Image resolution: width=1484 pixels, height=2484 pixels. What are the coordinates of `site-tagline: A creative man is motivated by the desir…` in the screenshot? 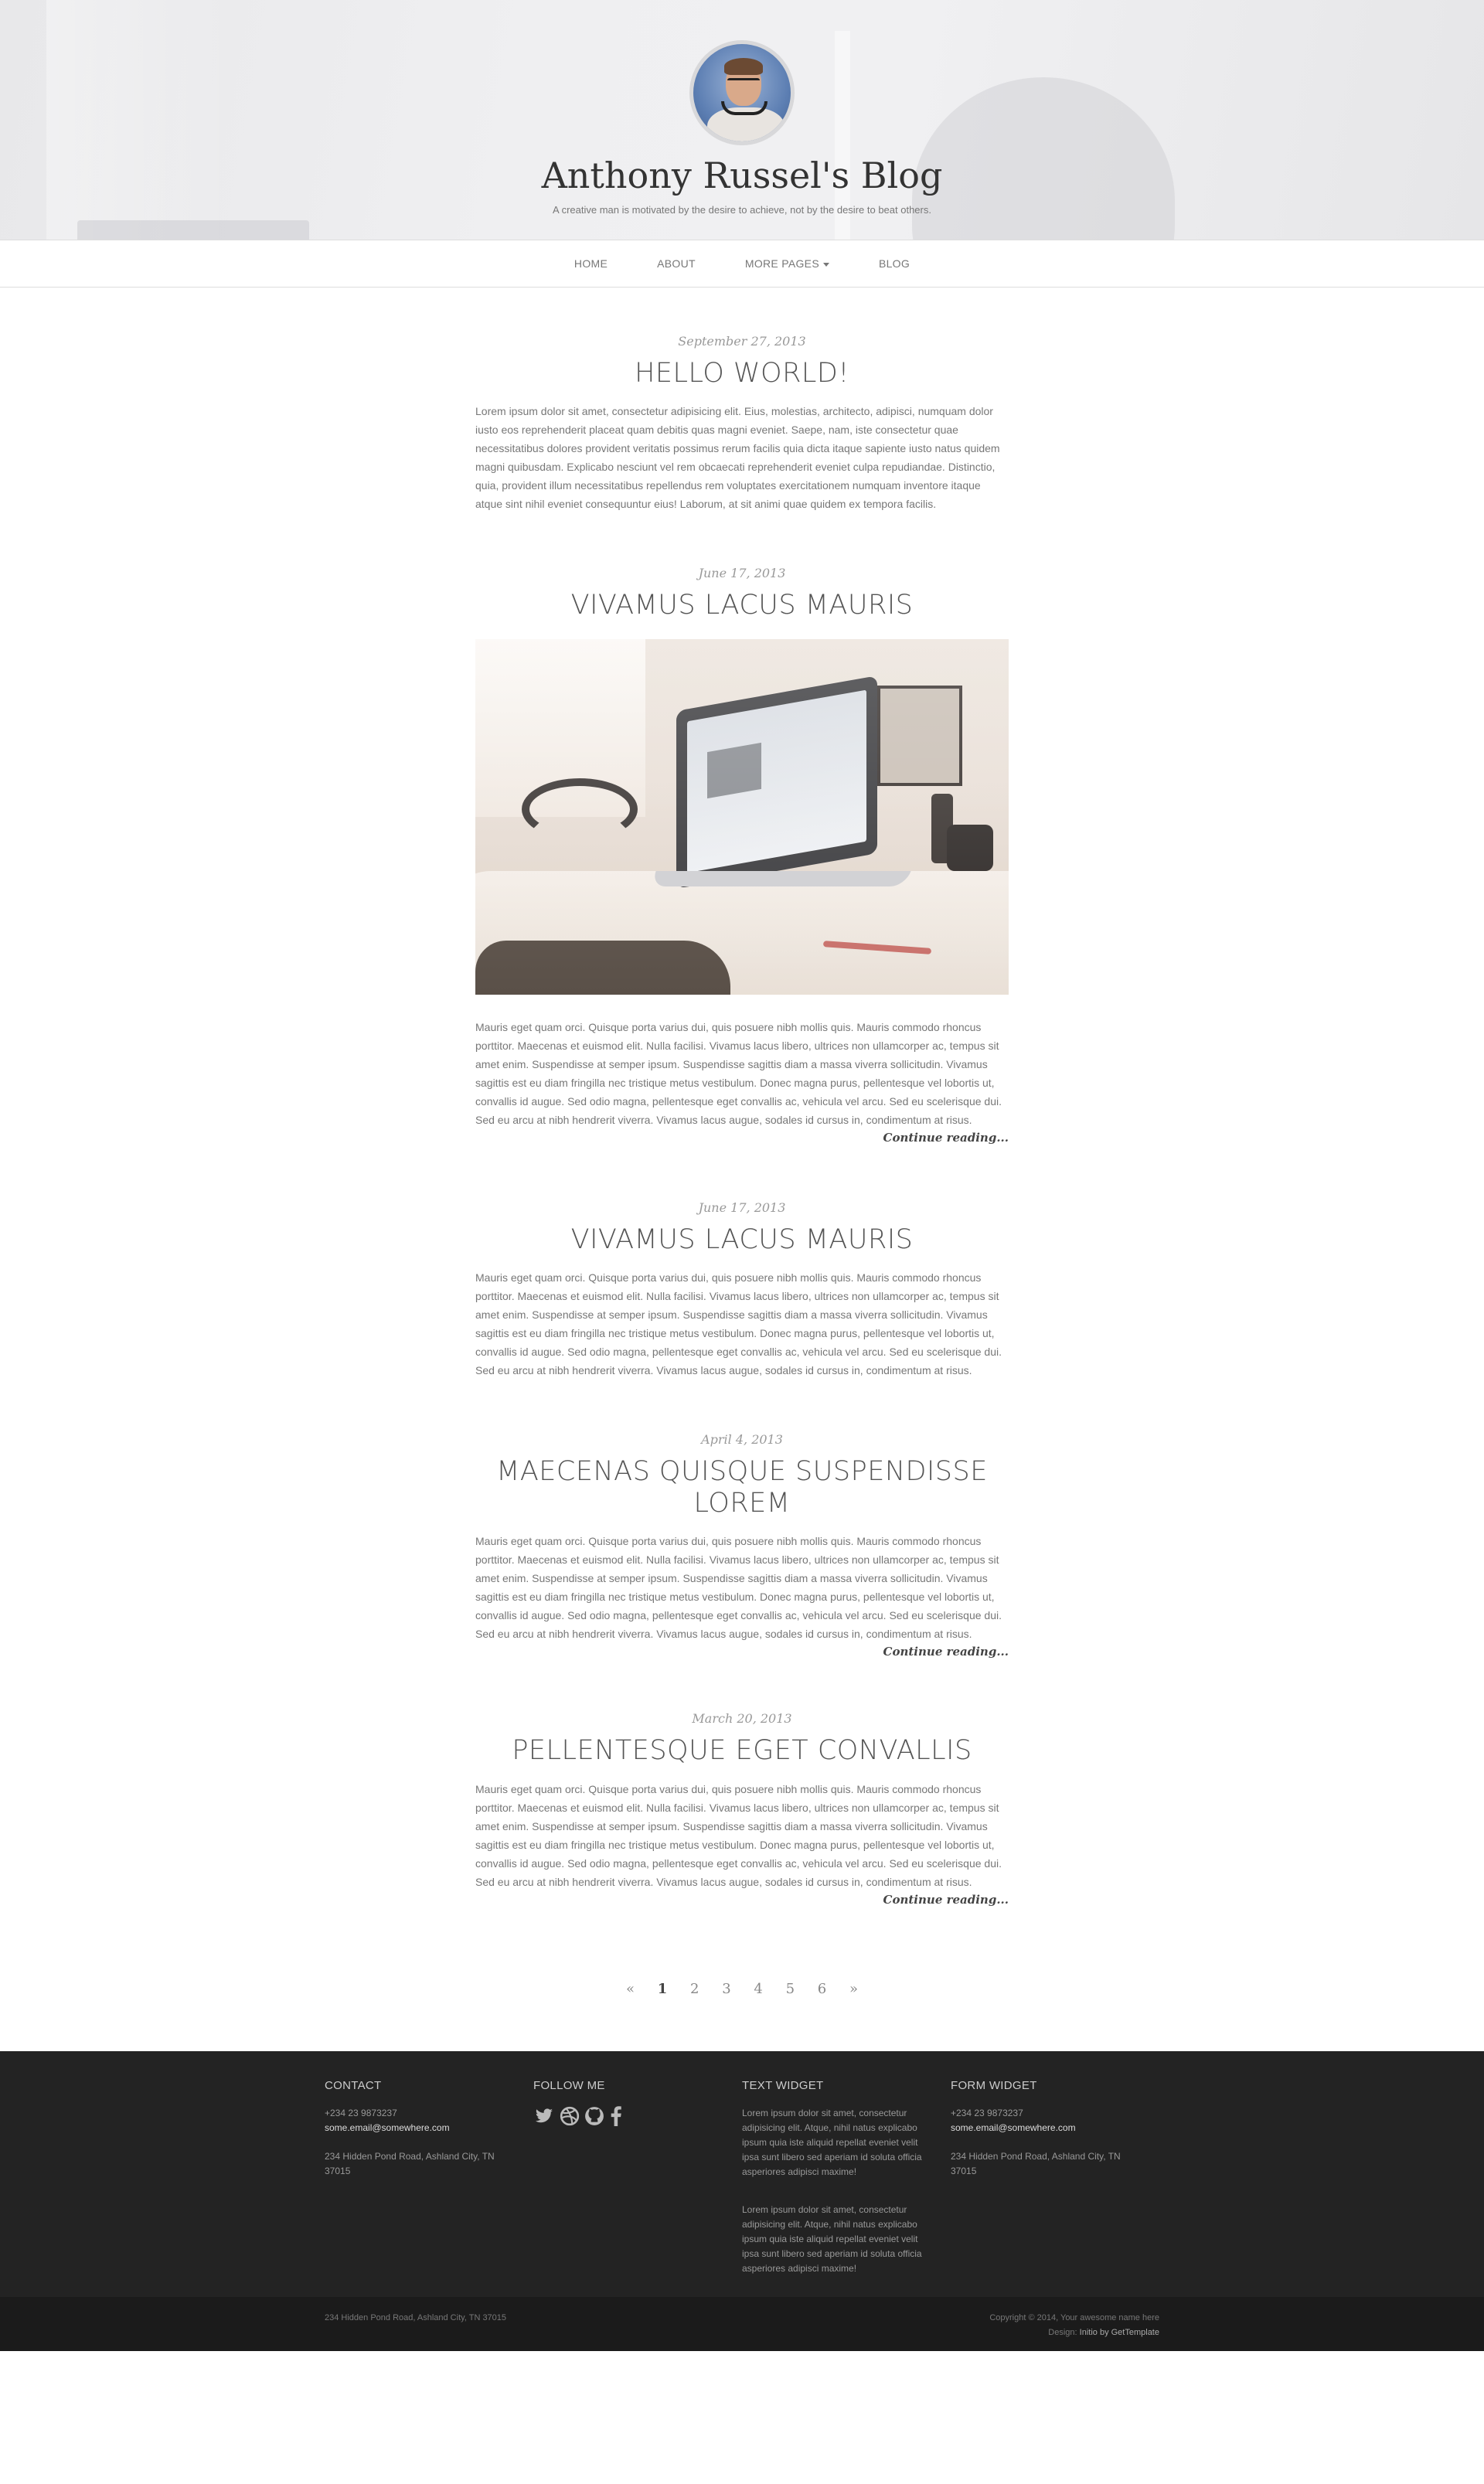 It's located at (742, 210).